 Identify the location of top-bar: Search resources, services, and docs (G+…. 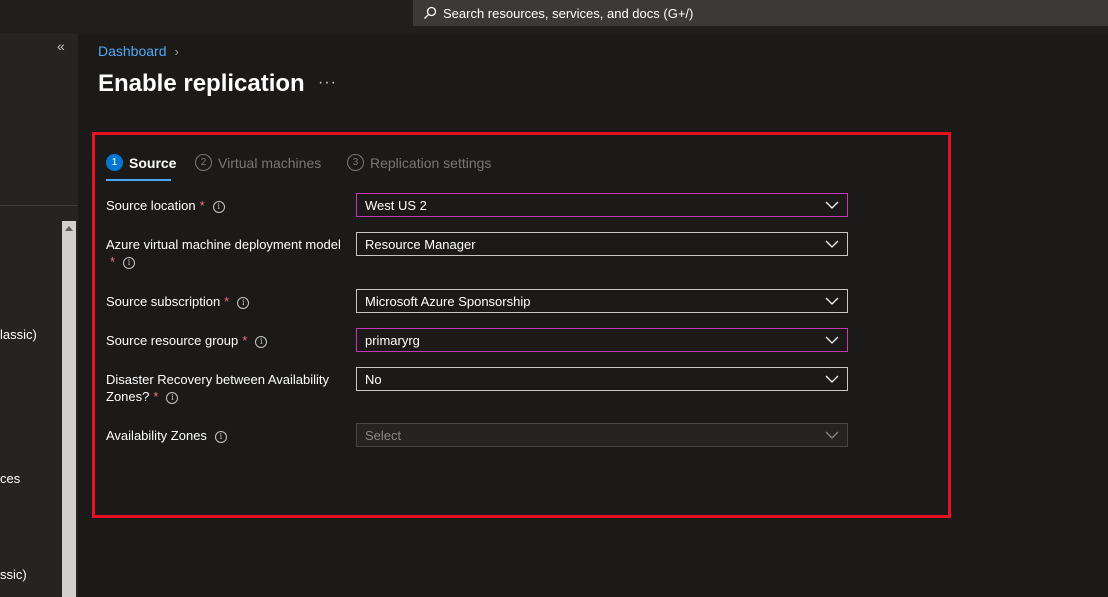
(554, 16).